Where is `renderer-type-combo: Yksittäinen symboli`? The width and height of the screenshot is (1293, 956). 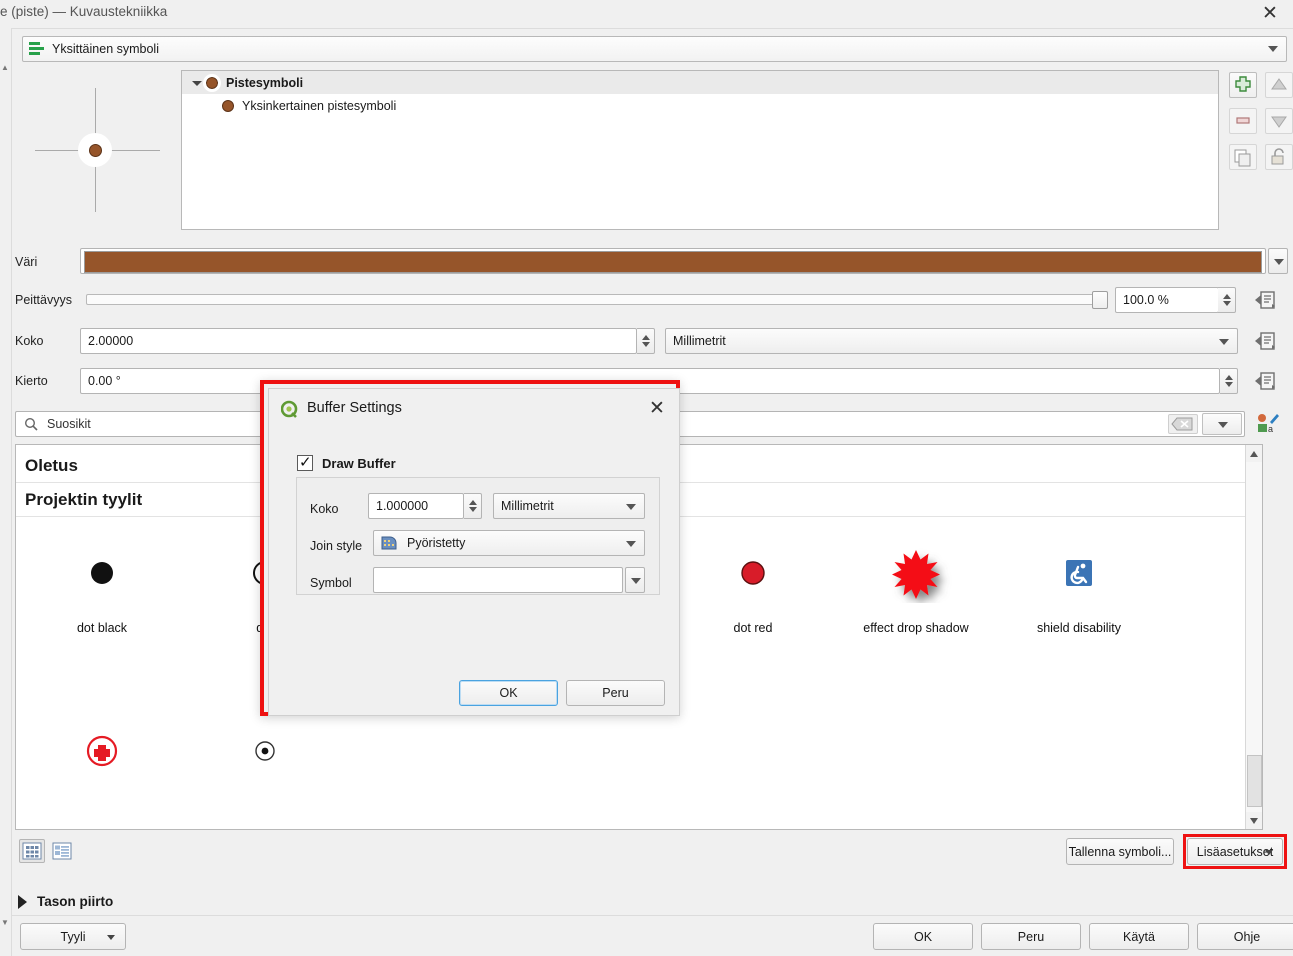 renderer-type-combo: Yksittäinen symboli is located at coordinates (654, 49).